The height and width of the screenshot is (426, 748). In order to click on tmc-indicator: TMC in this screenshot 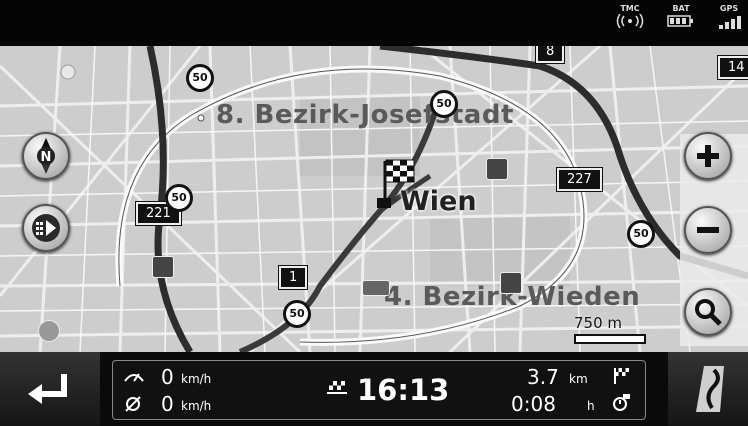, I will do `click(630, 16)`.